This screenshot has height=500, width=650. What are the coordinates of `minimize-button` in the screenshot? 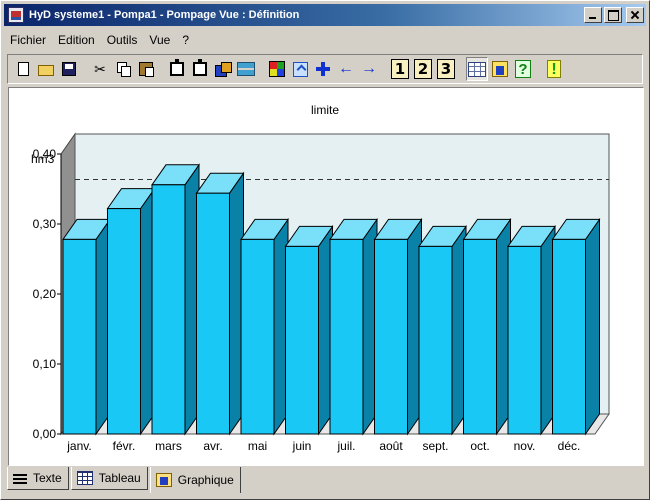 It's located at (593, 15).